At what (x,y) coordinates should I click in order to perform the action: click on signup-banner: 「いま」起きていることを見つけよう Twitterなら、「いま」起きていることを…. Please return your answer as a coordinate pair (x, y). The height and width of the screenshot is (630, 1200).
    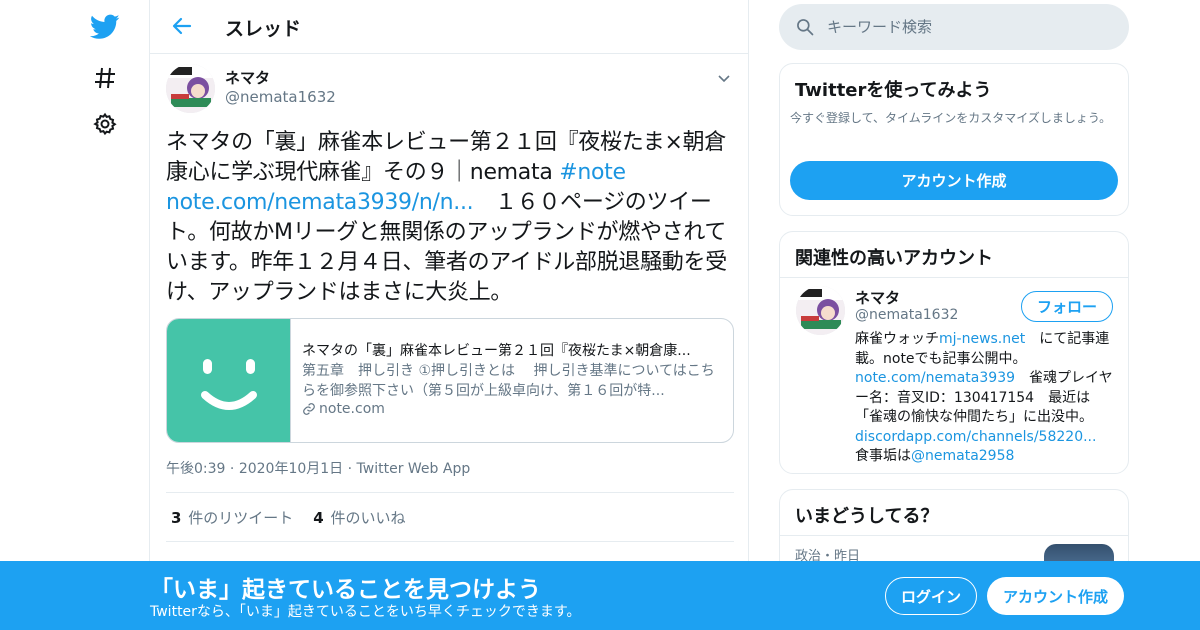
    Looking at the image, I should click on (600, 595).